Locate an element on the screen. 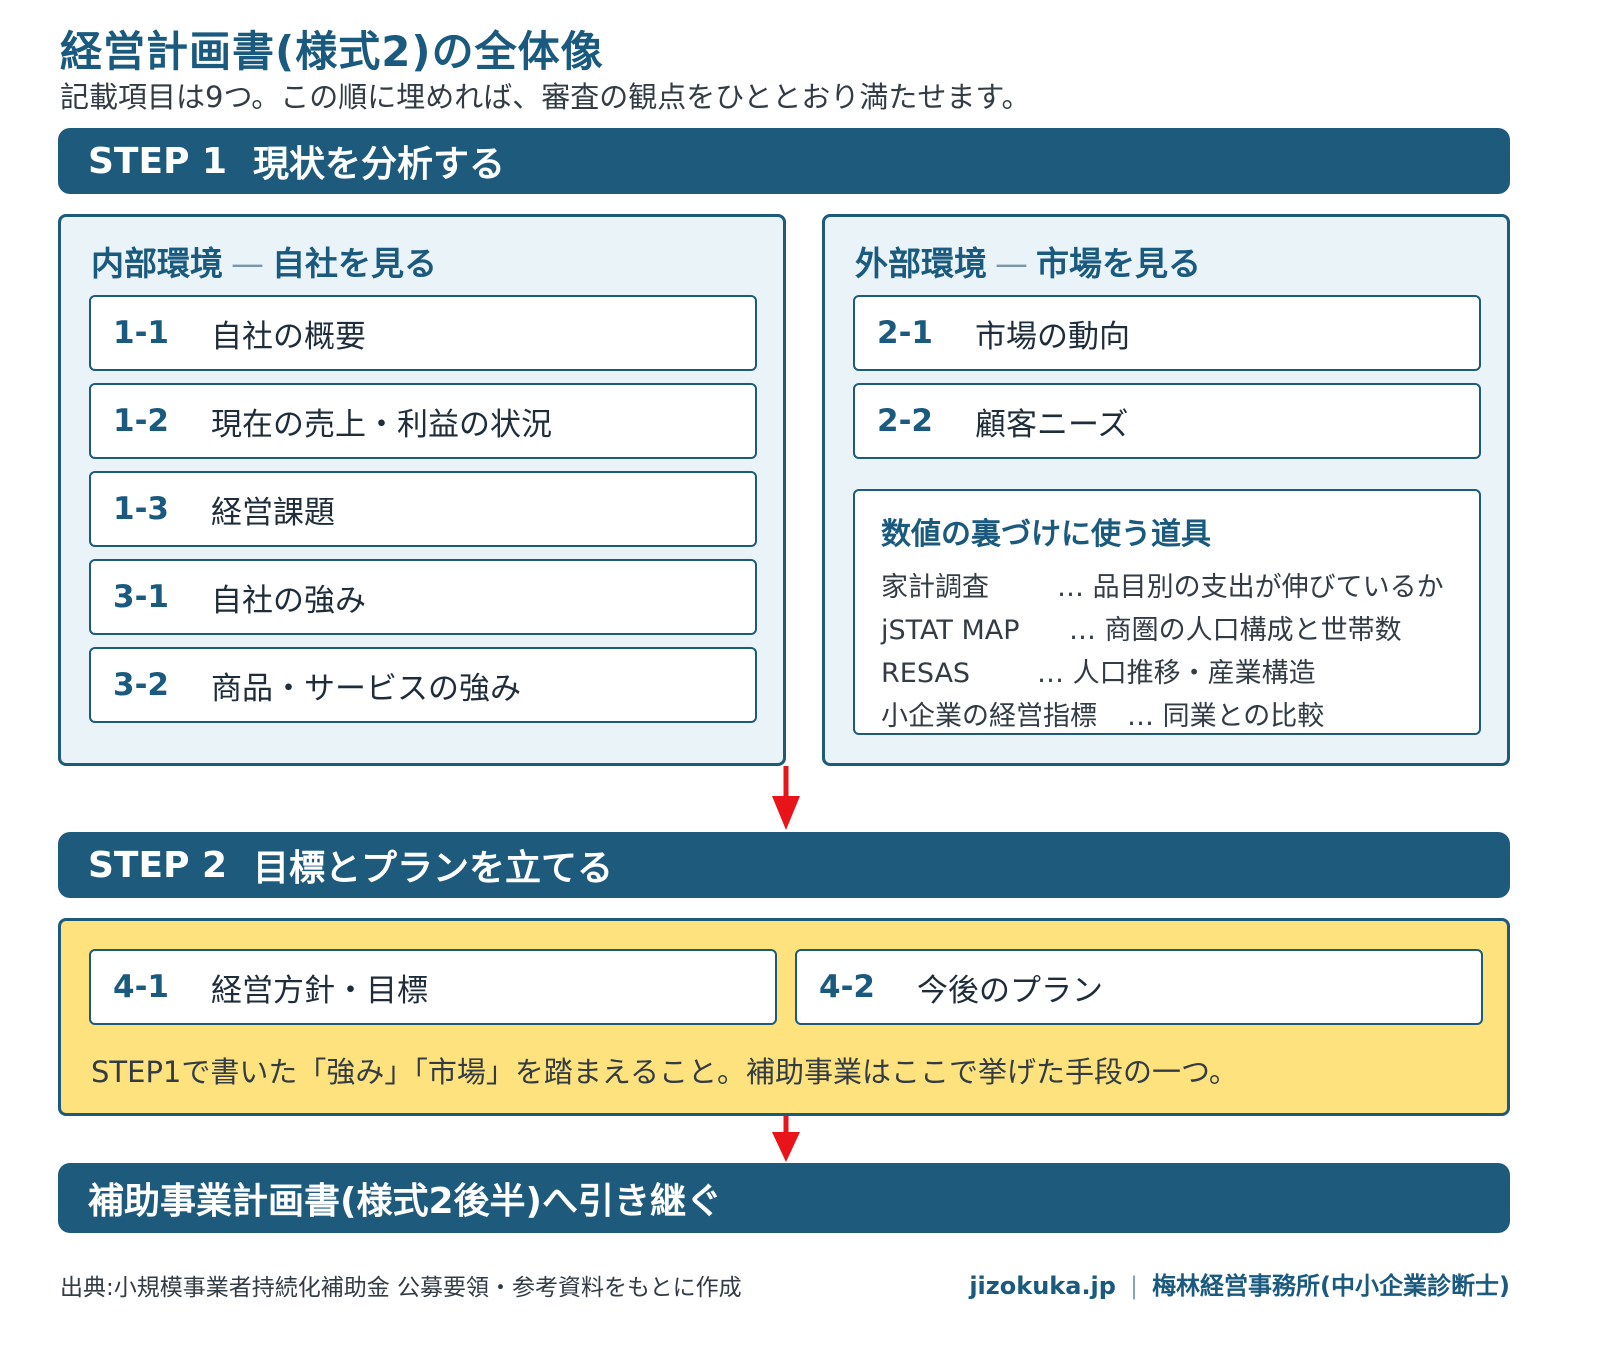 The image size is (1600, 1346). item-label: 経営方針・目標 is located at coordinates (319, 990).